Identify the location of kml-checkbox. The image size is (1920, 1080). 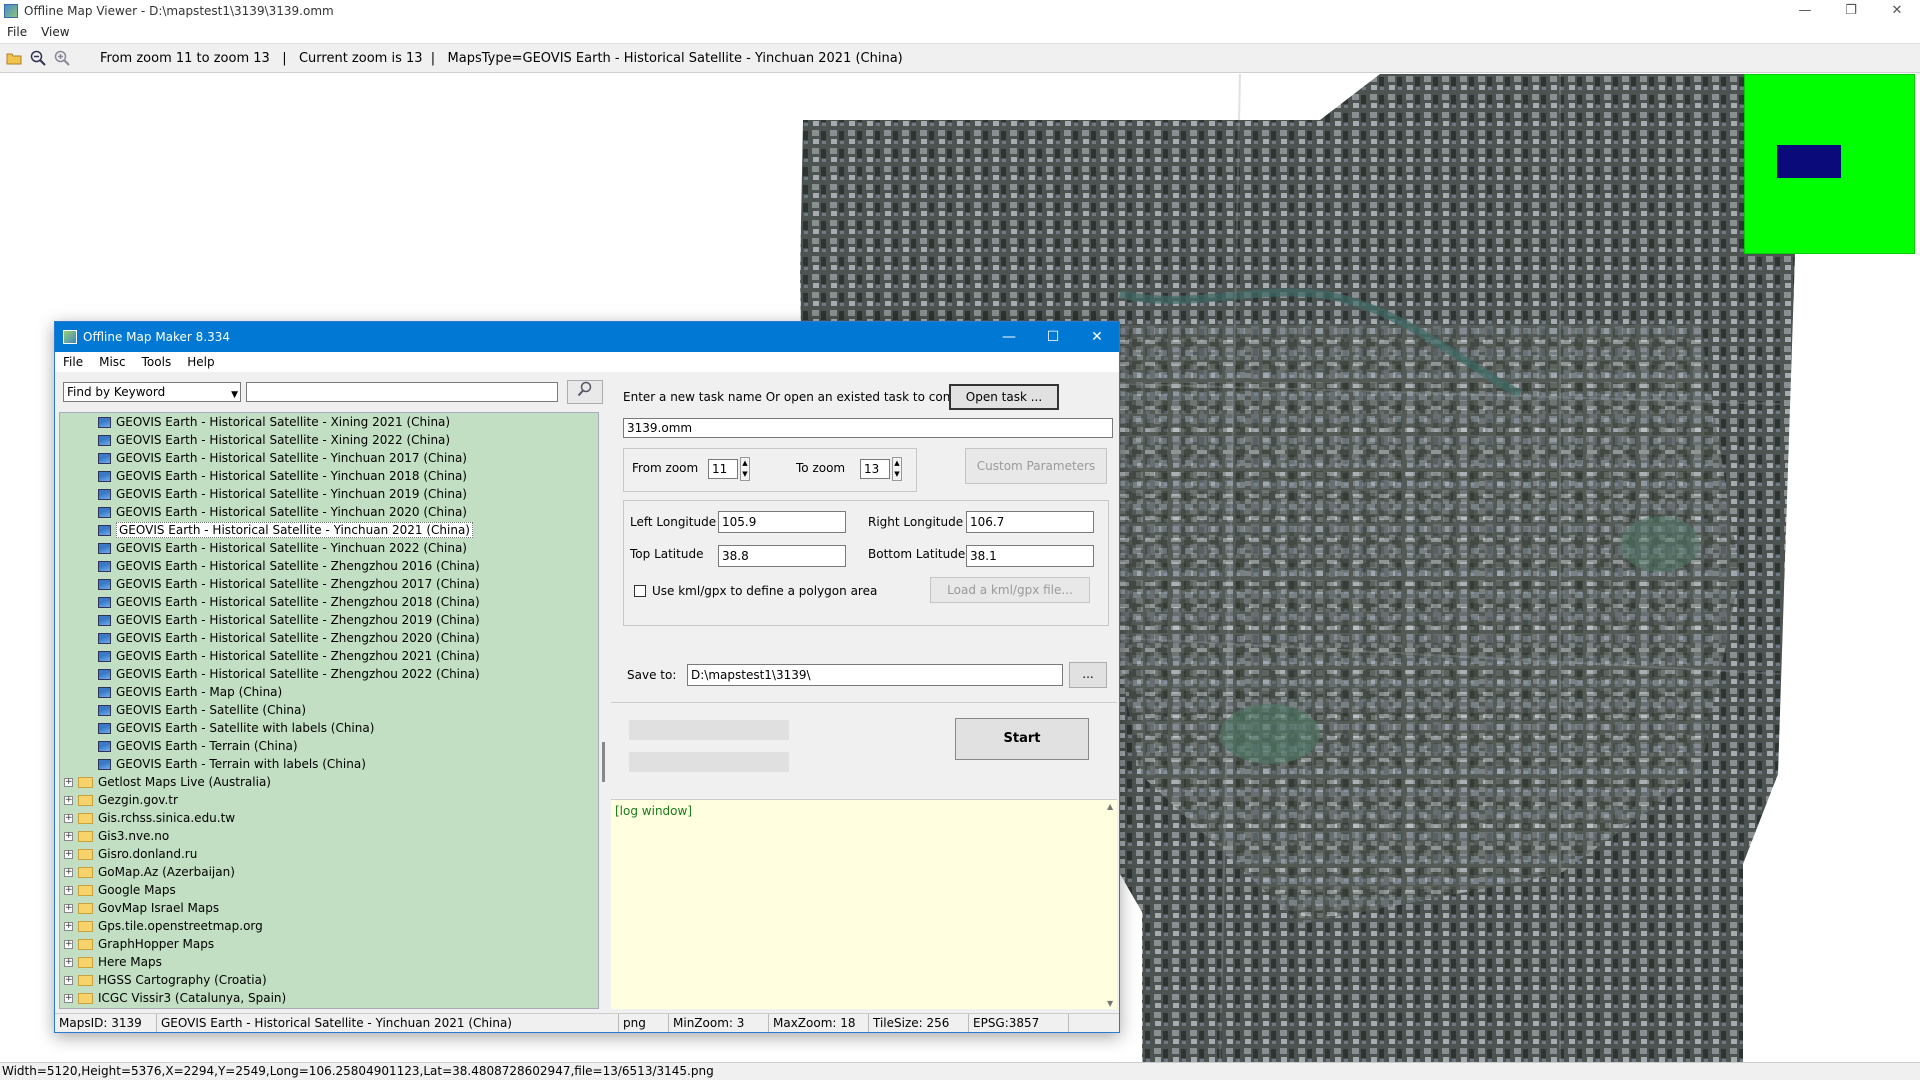
(640, 591).